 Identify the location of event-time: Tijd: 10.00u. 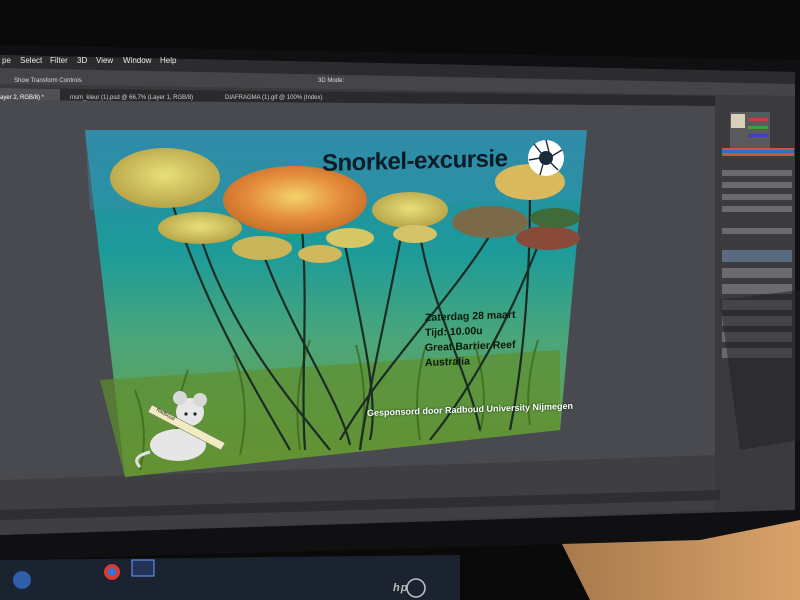
(454, 331).